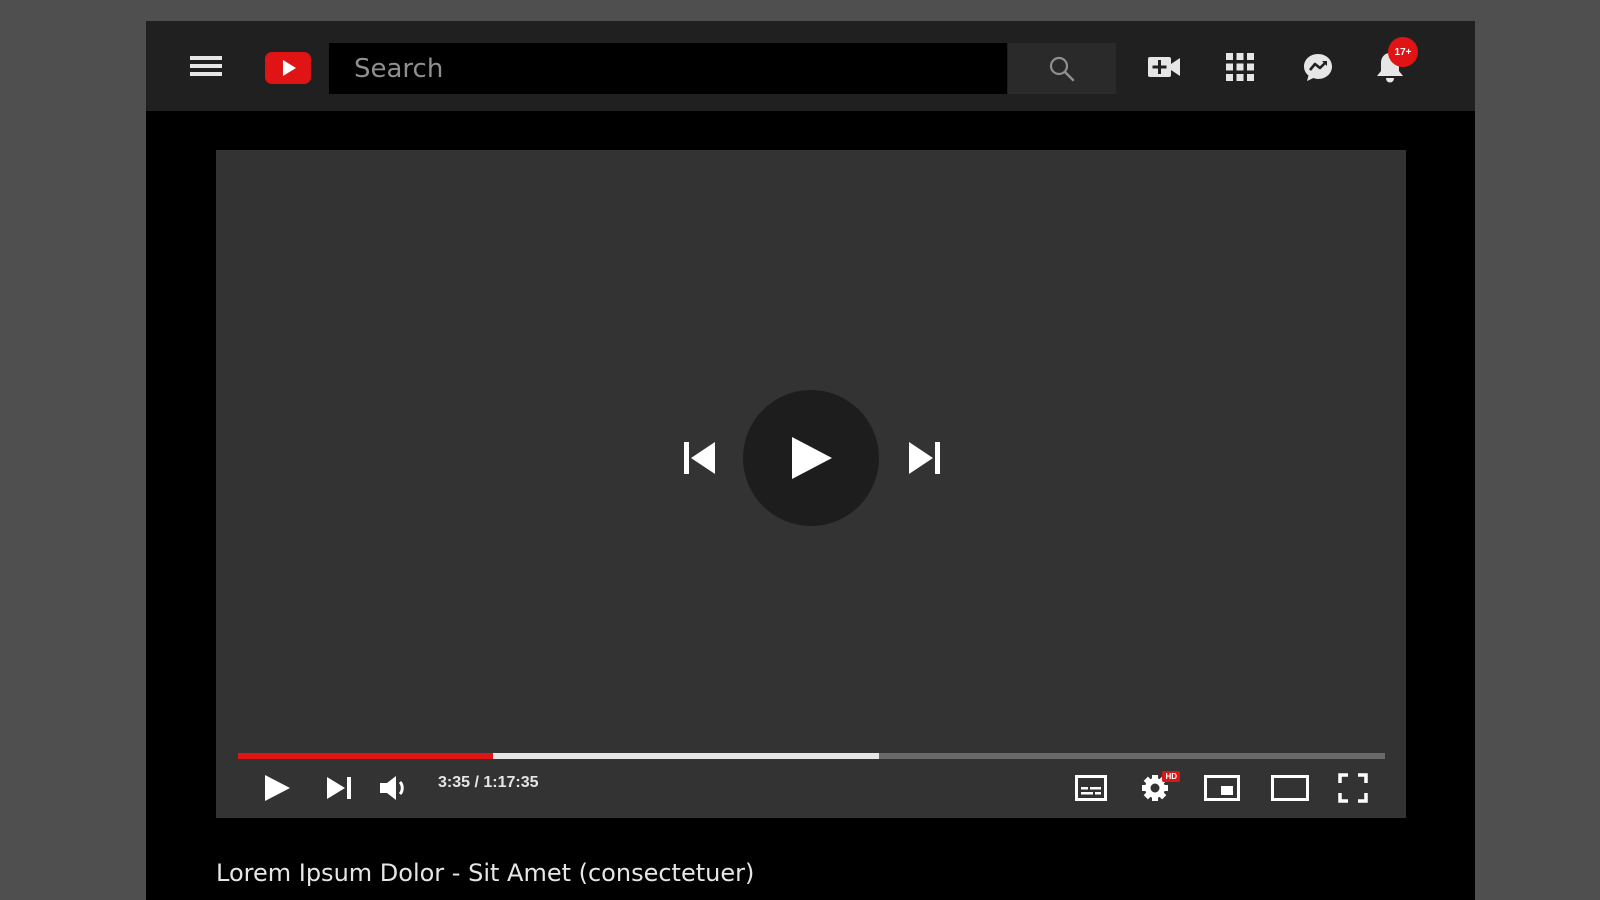 Image resolution: width=1600 pixels, height=900 pixels. What do you see at coordinates (1240, 67) in the screenshot?
I see `apps-grid-icon` at bounding box center [1240, 67].